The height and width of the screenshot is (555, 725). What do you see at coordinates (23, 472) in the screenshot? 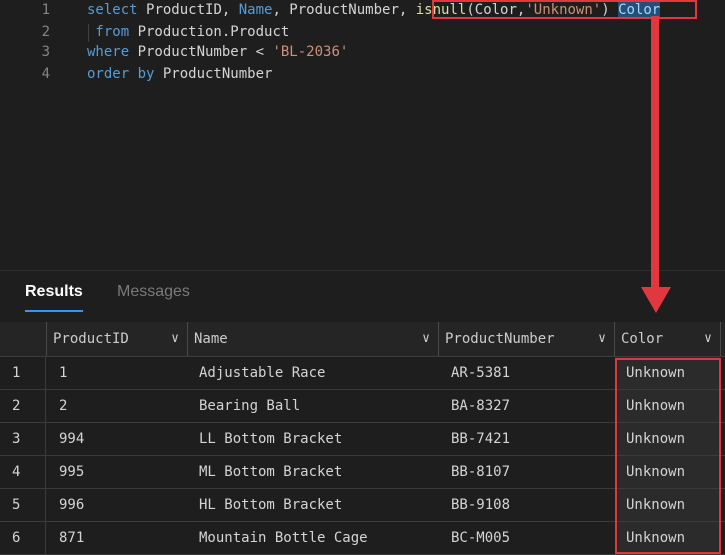
I see `row-number: 4` at bounding box center [23, 472].